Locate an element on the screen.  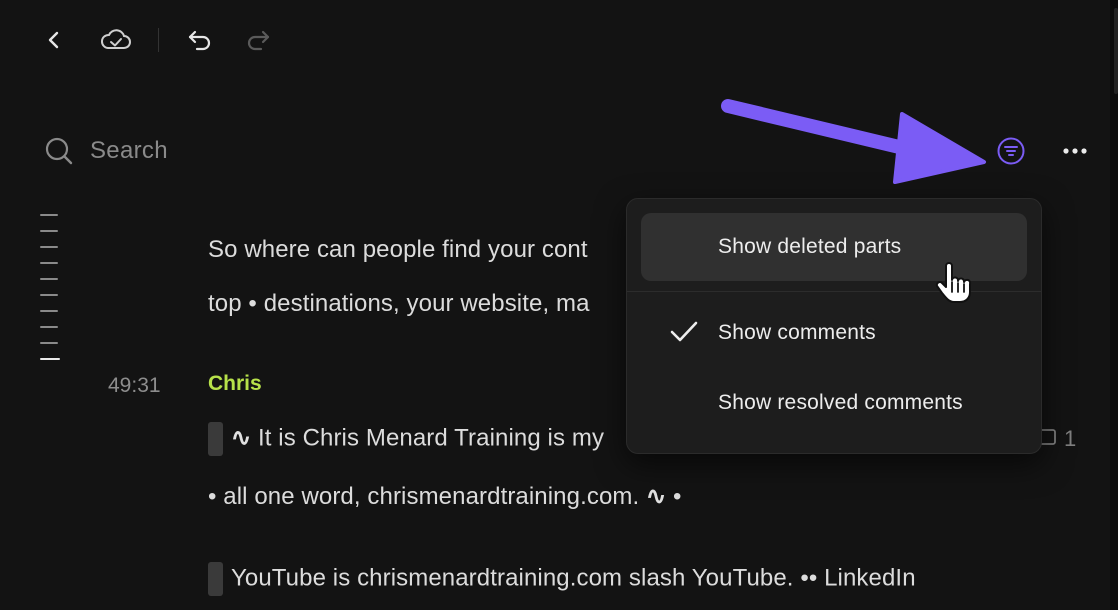
transcript-text: • is located at coordinates (674, 496).